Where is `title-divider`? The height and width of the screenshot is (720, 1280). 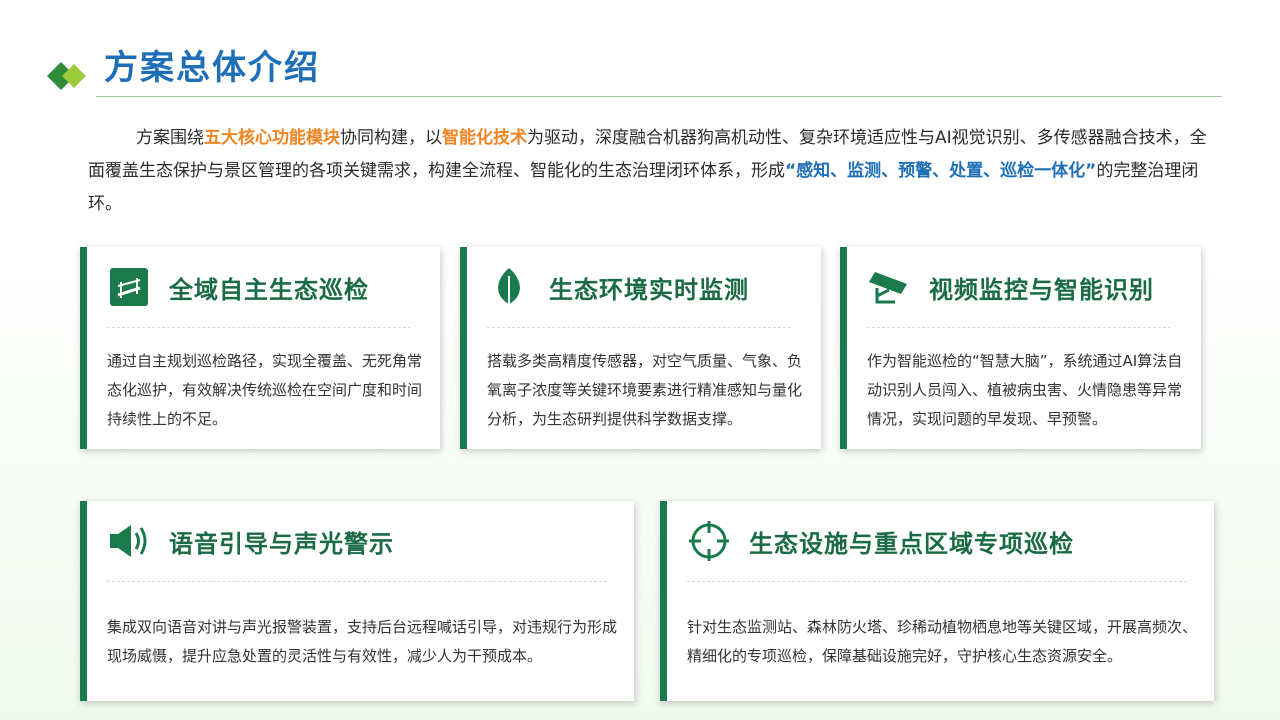
title-divider is located at coordinates (659, 96).